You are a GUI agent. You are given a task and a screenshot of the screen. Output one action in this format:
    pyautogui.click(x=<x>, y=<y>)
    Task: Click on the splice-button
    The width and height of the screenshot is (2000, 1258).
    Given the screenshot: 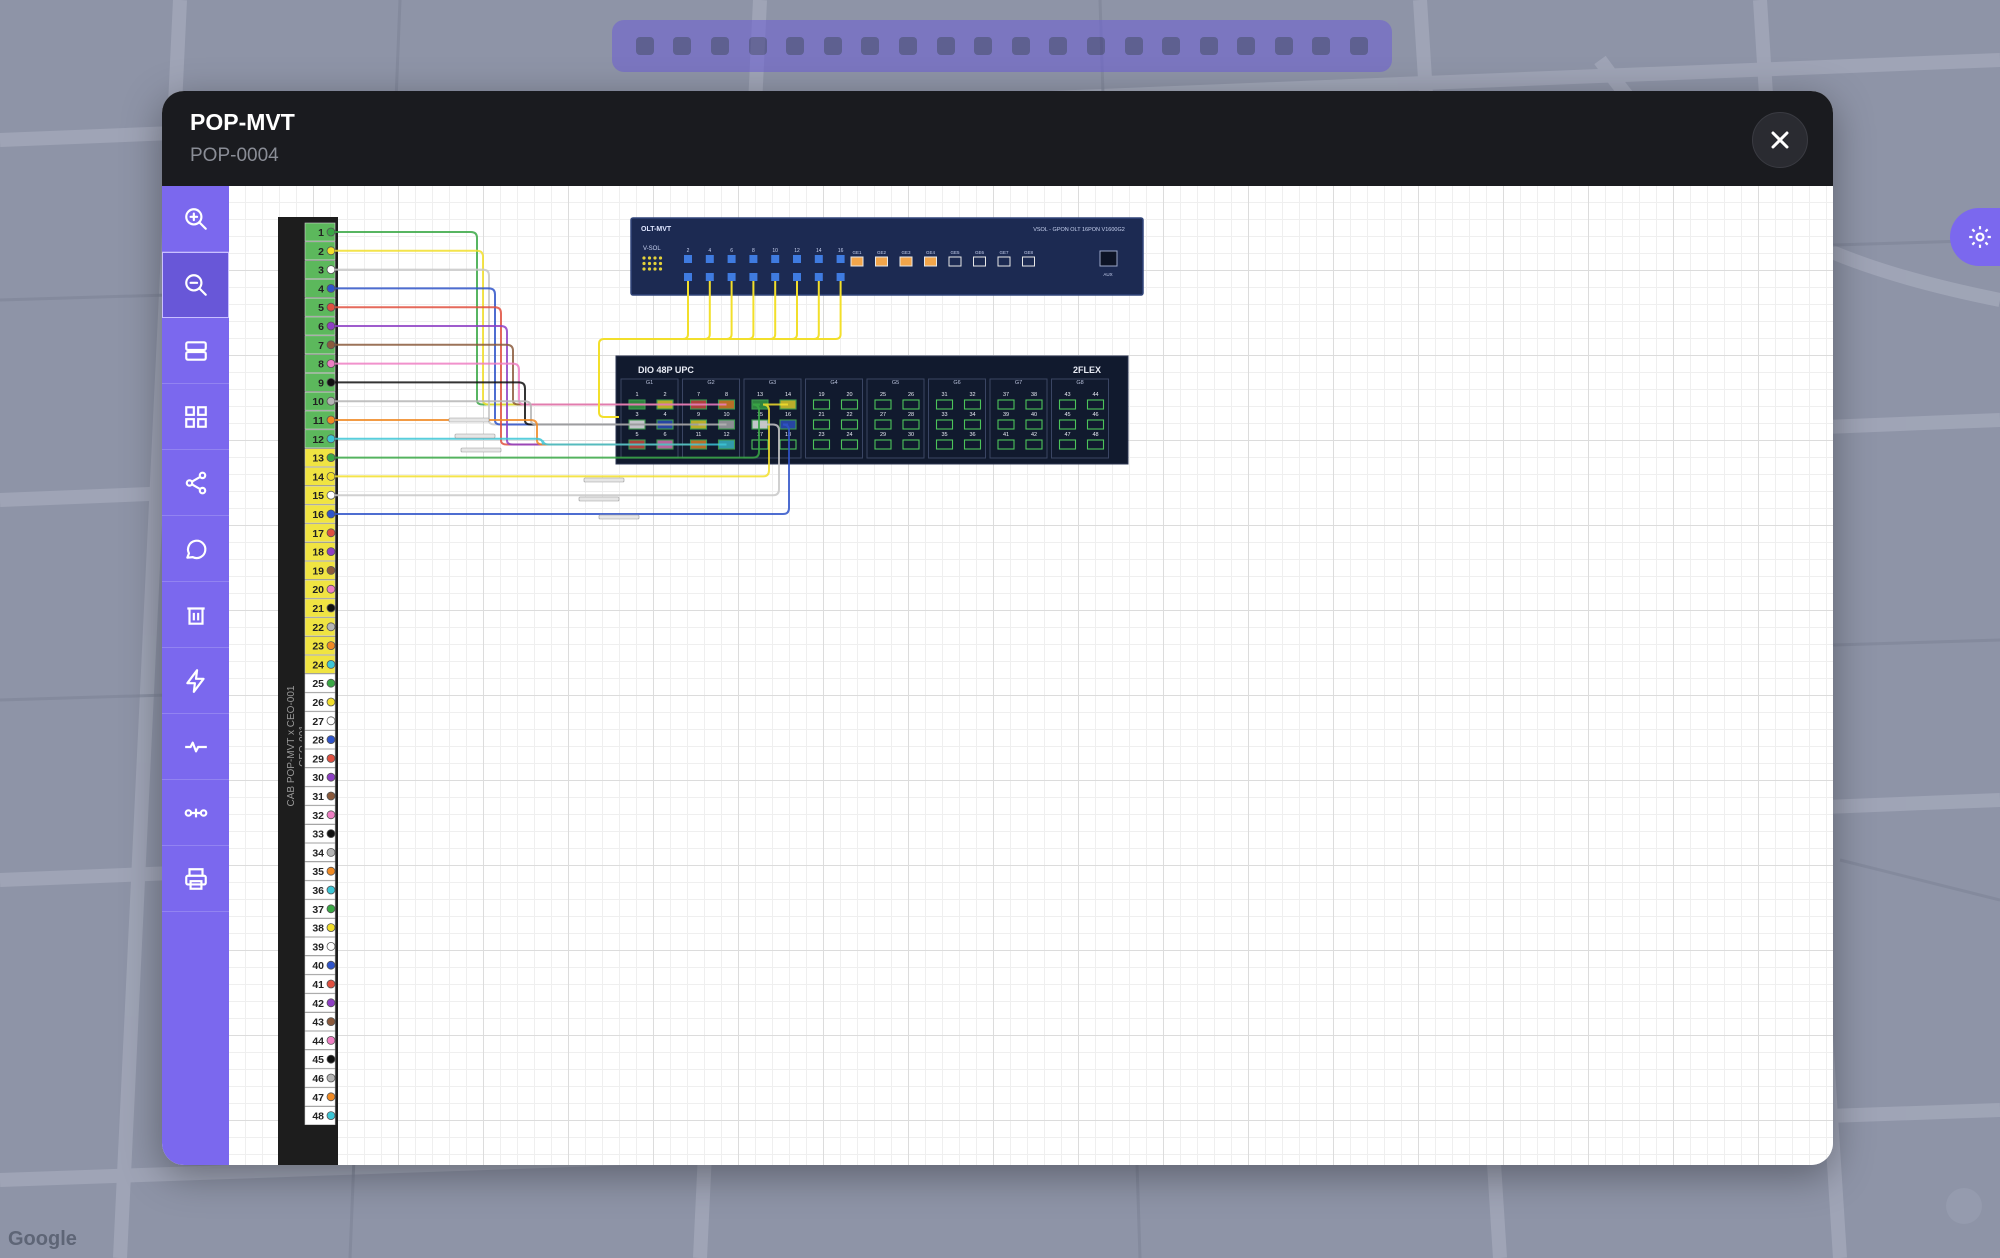 What is the action you would take?
    pyautogui.click(x=195, y=813)
    